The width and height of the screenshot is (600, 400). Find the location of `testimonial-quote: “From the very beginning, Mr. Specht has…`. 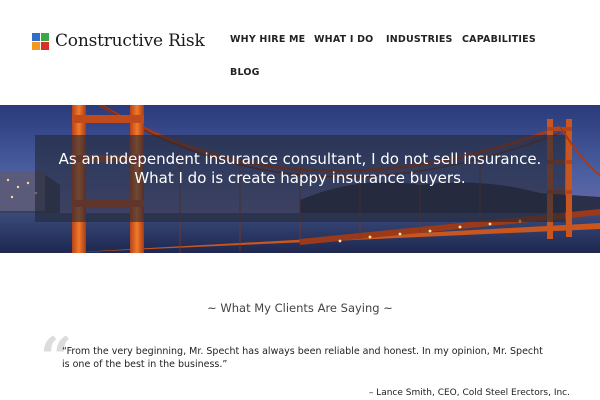

testimonial-quote: “From the very beginning, Mr. Specht has… is located at coordinates (302, 358).